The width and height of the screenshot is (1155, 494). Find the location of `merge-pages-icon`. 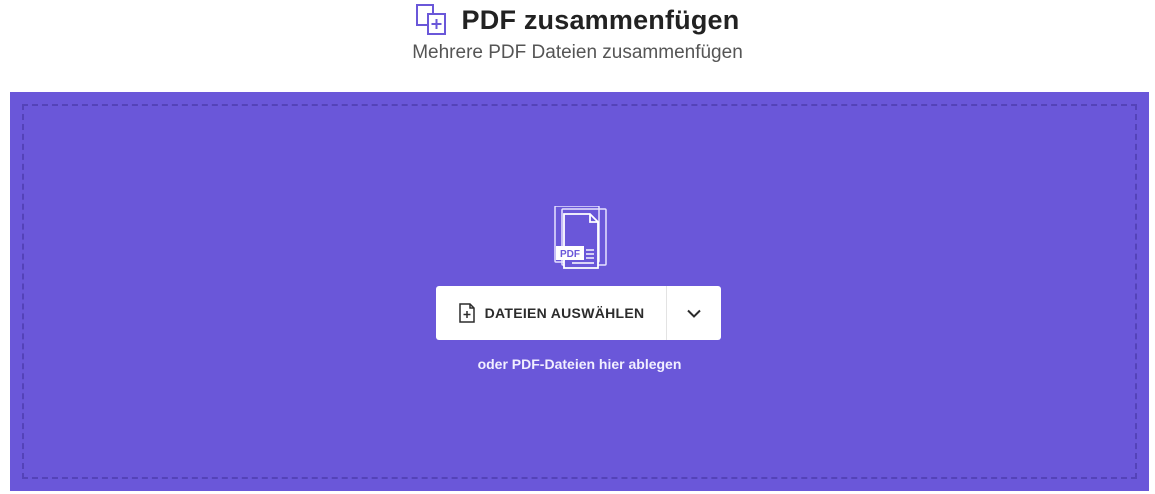

merge-pages-icon is located at coordinates (430, 19).